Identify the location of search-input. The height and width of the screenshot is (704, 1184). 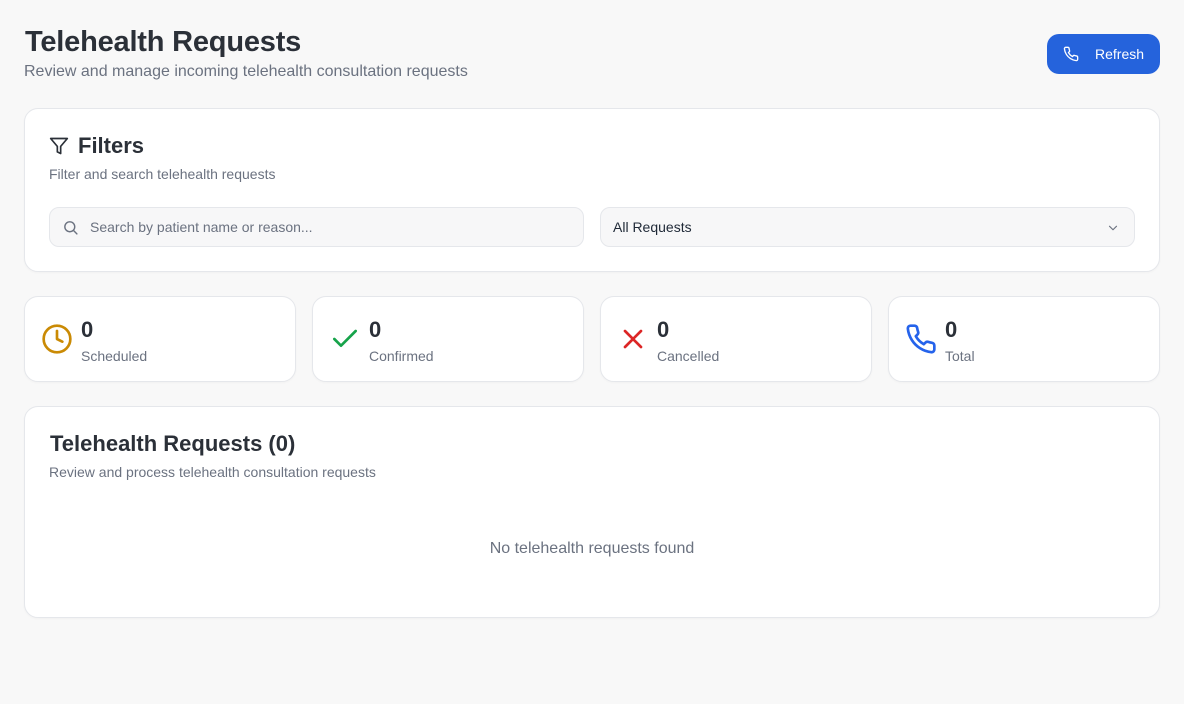
(330, 227).